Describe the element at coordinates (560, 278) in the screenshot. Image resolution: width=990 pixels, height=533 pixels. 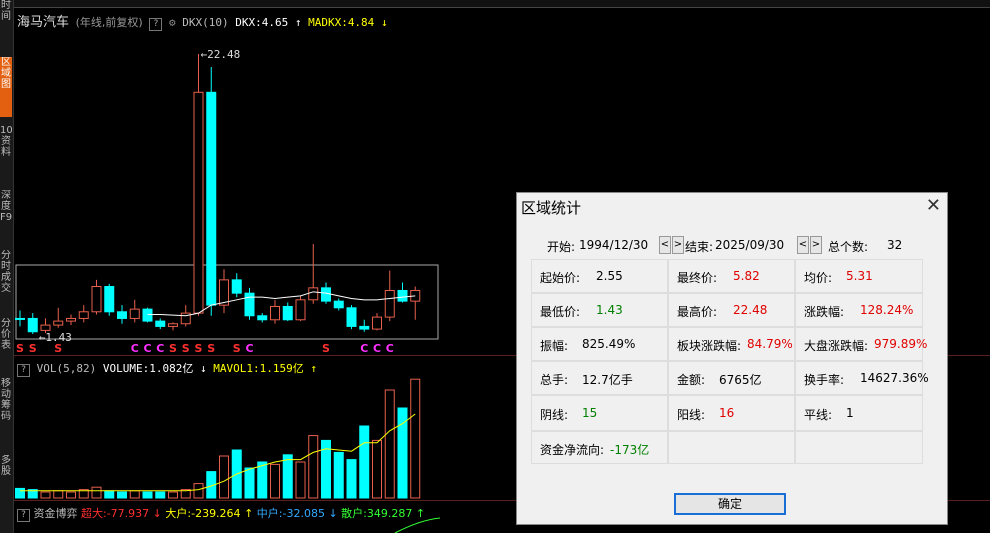
I see `stat-label: 起始价:` at that location.